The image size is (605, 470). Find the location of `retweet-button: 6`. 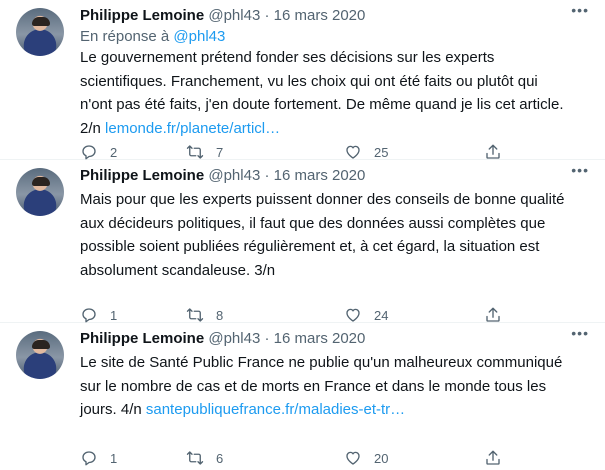

retweet-button: 6 is located at coordinates (204, 458).